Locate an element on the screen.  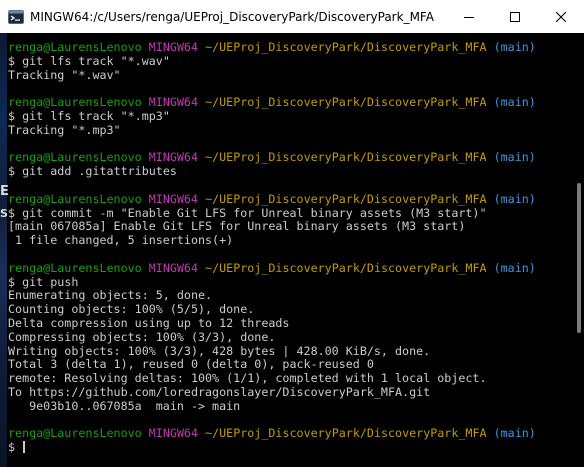
strip-glyph: S is located at coordinates (4, 213).